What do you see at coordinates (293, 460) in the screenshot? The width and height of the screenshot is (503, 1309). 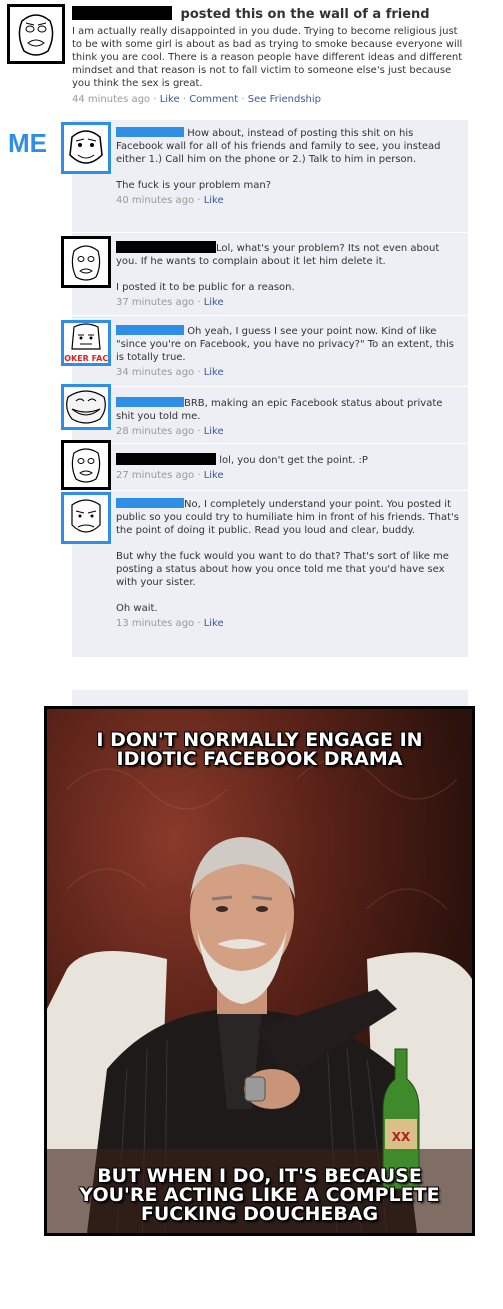 I see `comment-text: lol, you don't get the point. :P` at bounding box center [293, 460].